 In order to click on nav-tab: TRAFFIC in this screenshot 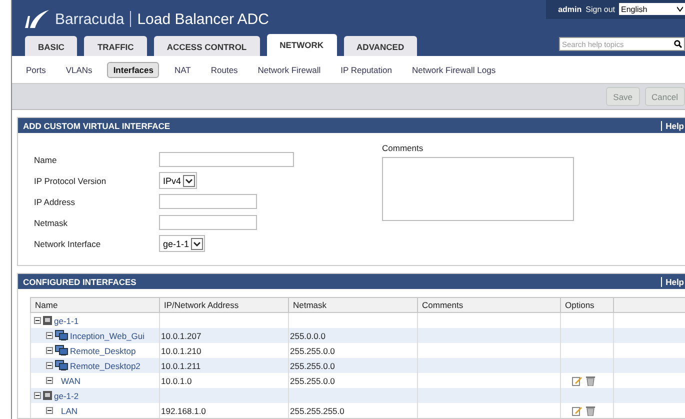, I will do `click(115, 46)`.